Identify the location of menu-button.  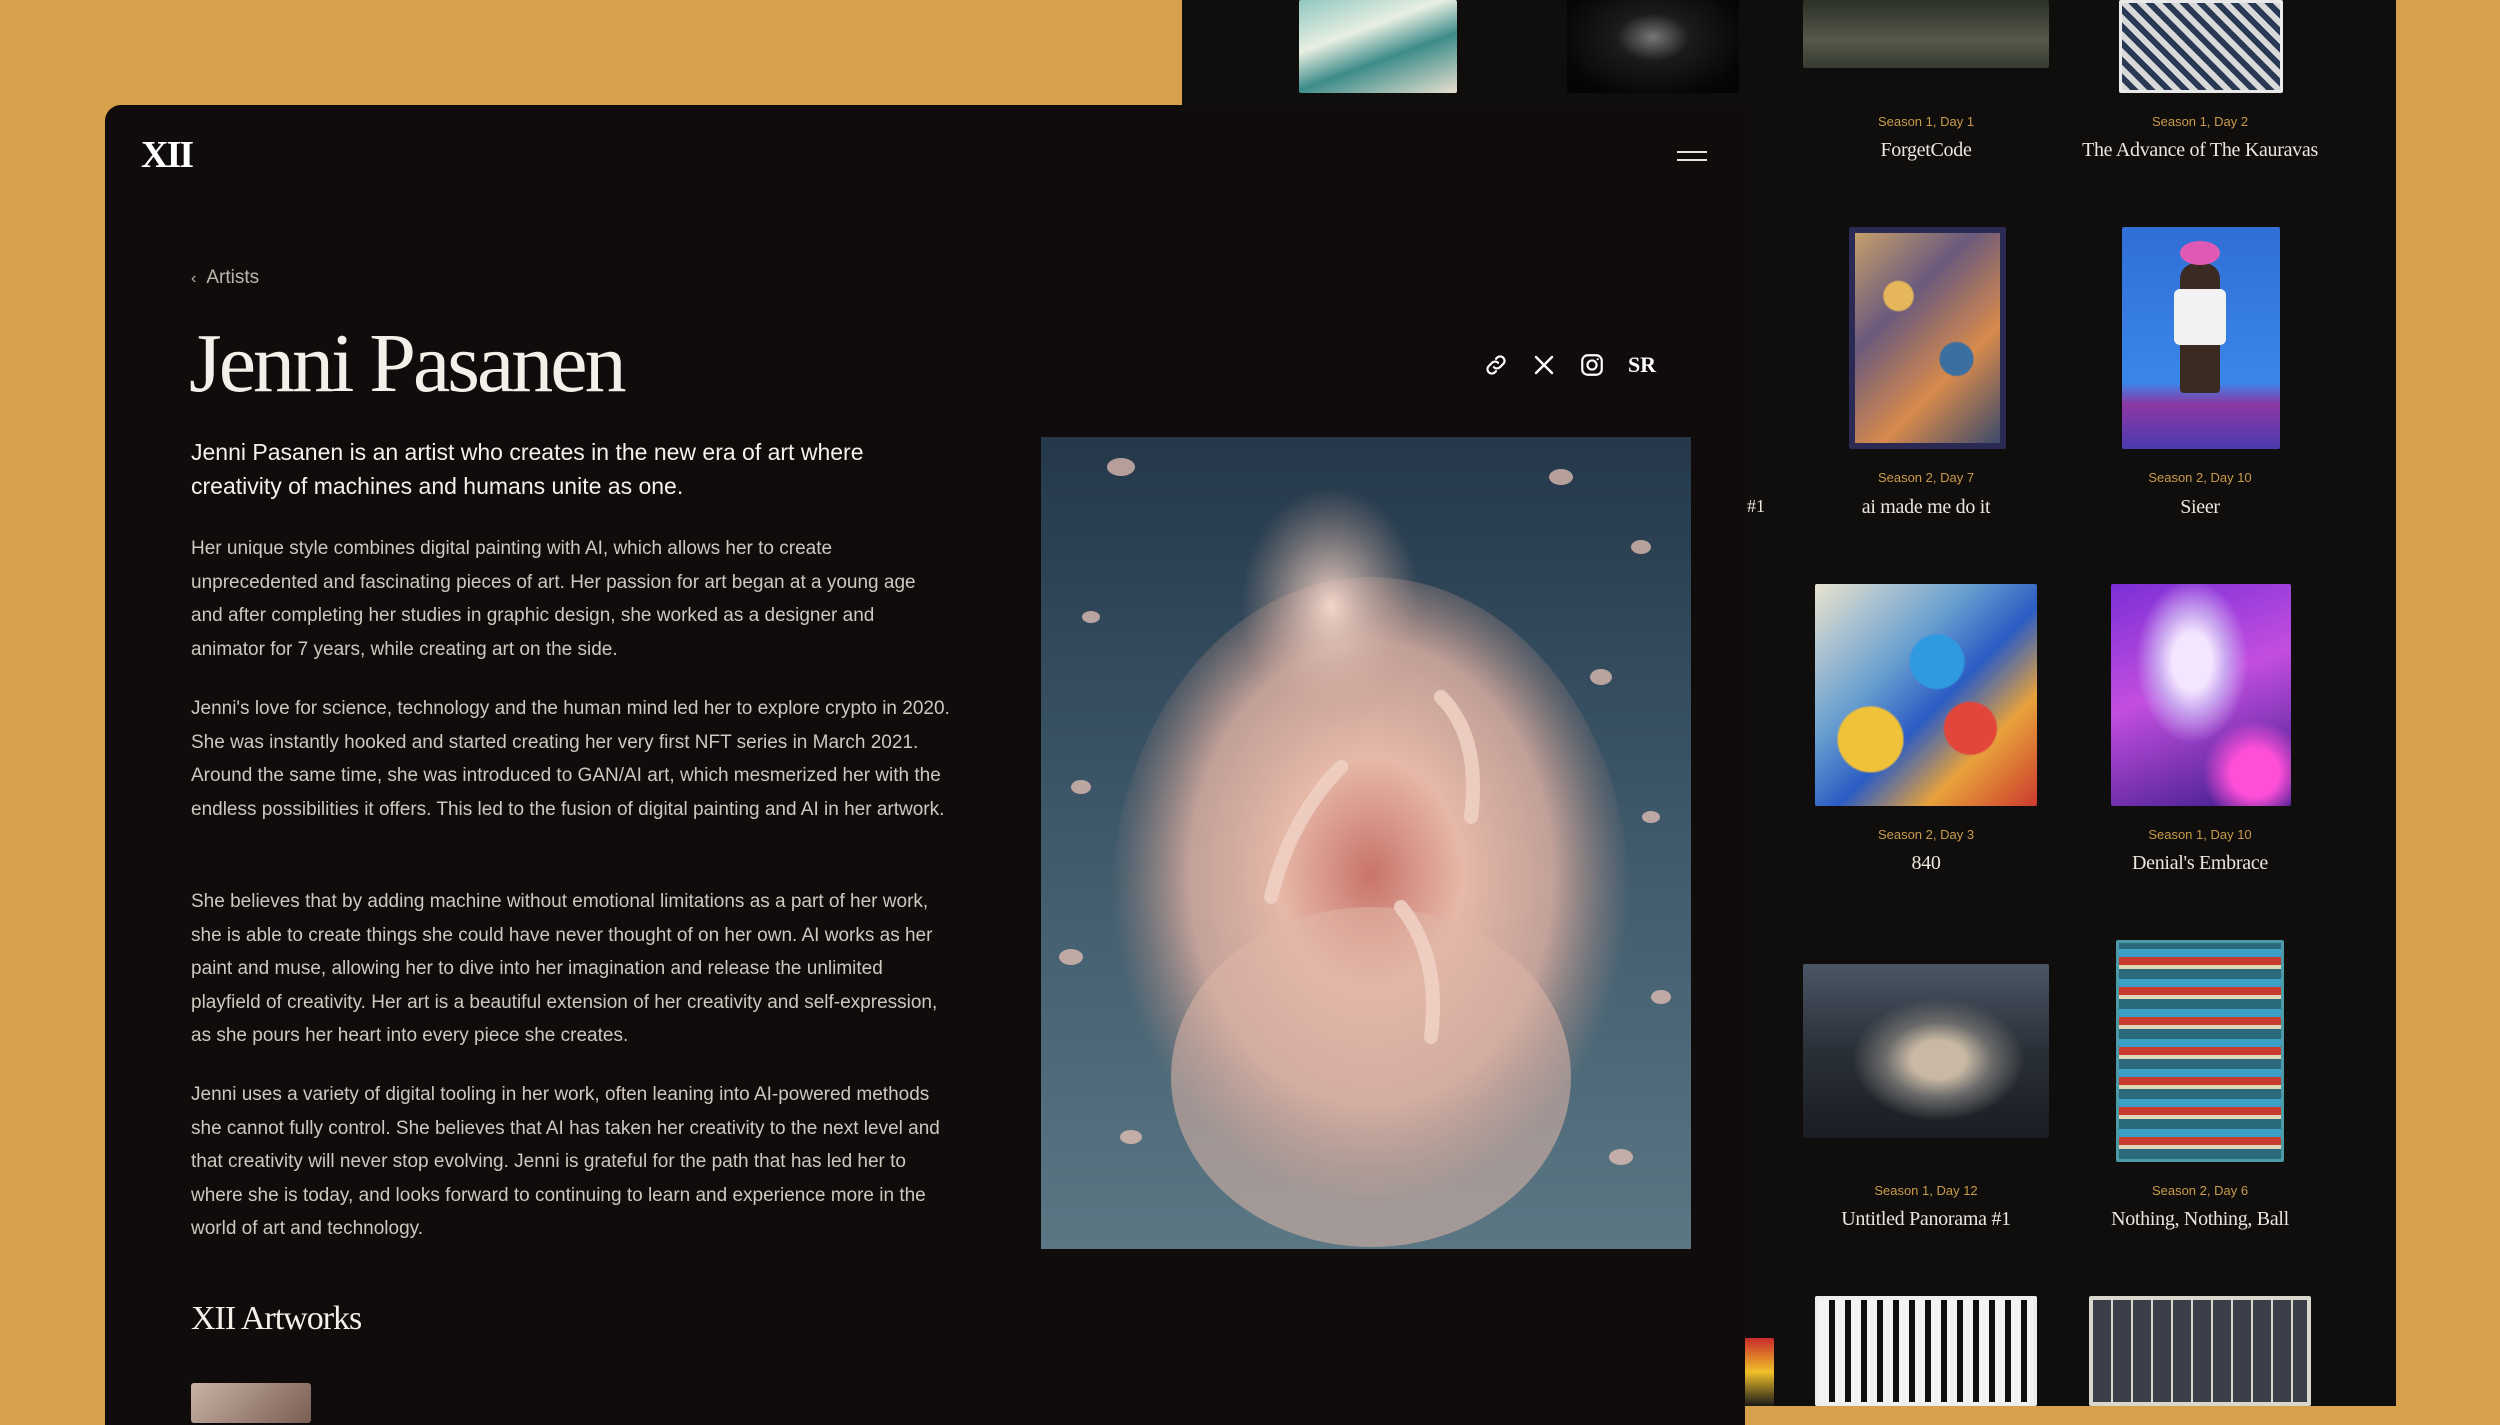
(1693, 156).